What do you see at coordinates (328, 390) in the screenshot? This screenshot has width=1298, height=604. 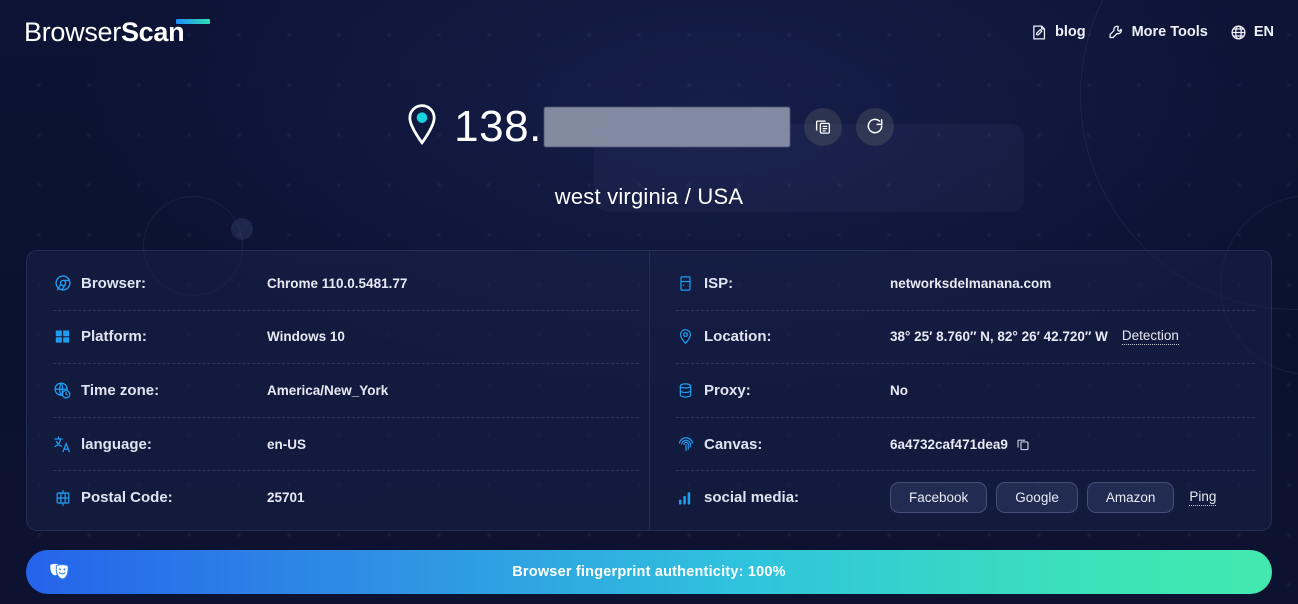 I see `info-value-timezone: America/New_York` at bounding box center [328, 390].